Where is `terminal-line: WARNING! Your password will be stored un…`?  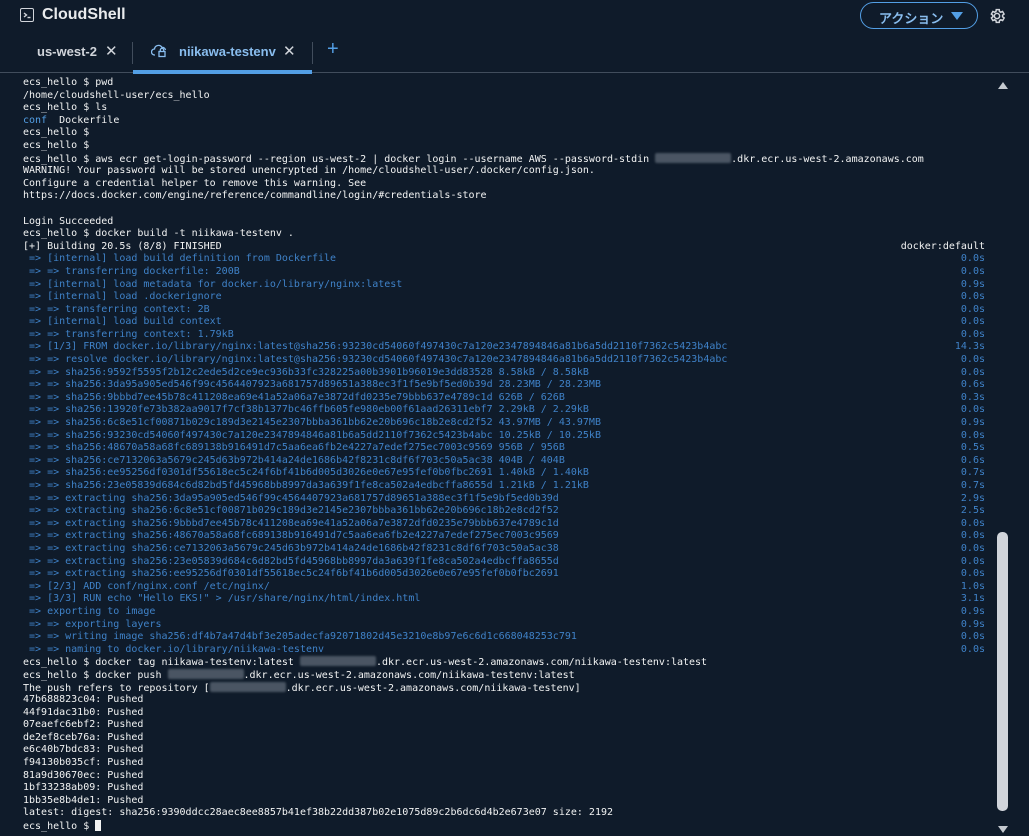 terminal-line: WARNING! Your password will be stored un… is located at coordinates (504, 171).